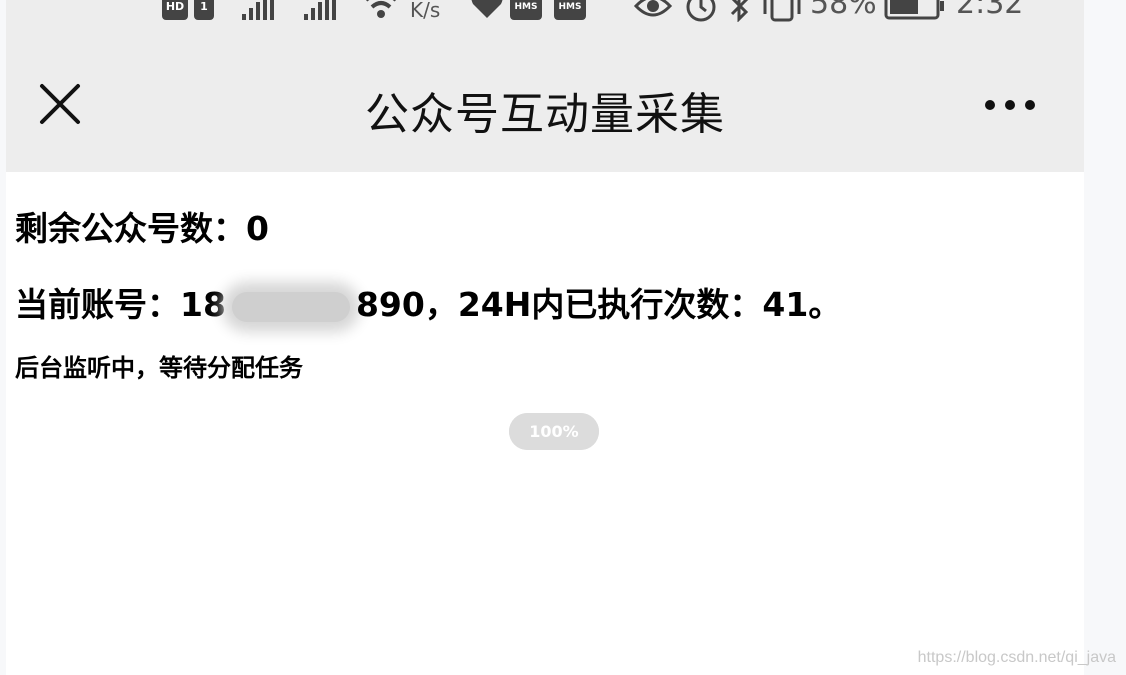 Image resolution: width=1126 pixels, height=675 pixels. I want to click on wifi-icon, so click(381, 9).